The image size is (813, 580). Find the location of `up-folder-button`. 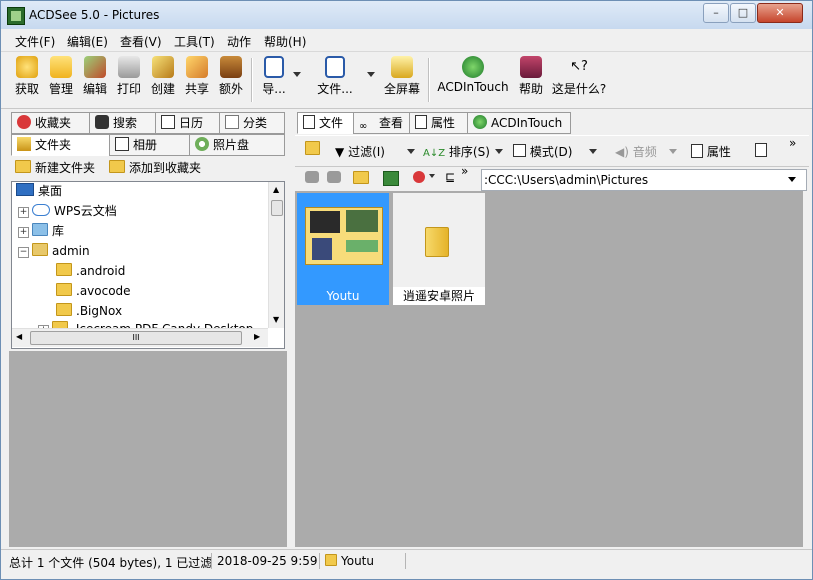

up-folder-button is located at coordinates (314, 149).